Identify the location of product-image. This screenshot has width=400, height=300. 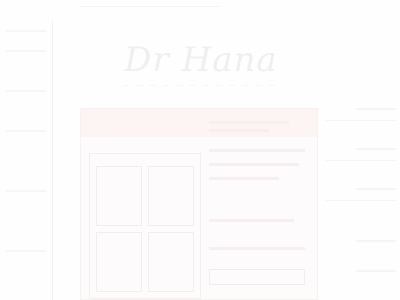
(145, 226).